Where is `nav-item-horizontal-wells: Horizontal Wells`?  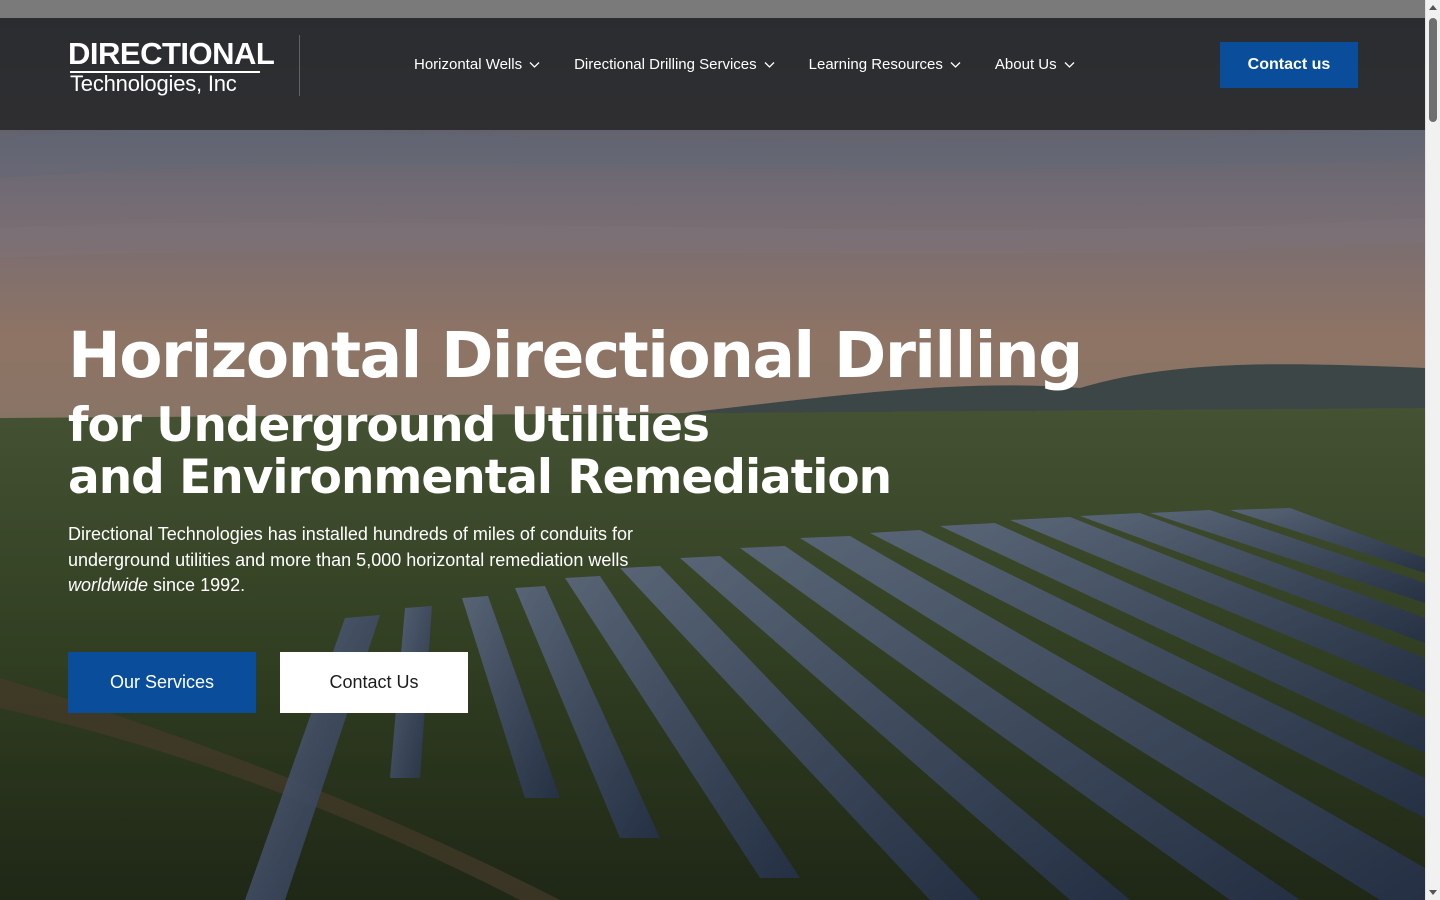 nav-item-horizontal-wells: Horizontal Wells is located at coordinates (477, 64).